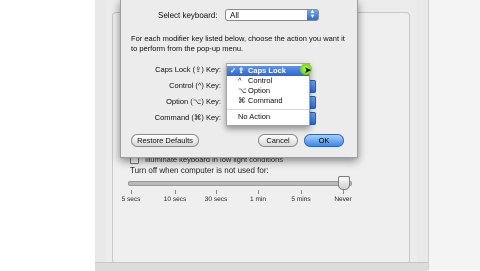 The image size is (480, 271). Describe the element at coordinates (233, 70) in the screenshot. I see `checkmark-icon: ✓` at that location.